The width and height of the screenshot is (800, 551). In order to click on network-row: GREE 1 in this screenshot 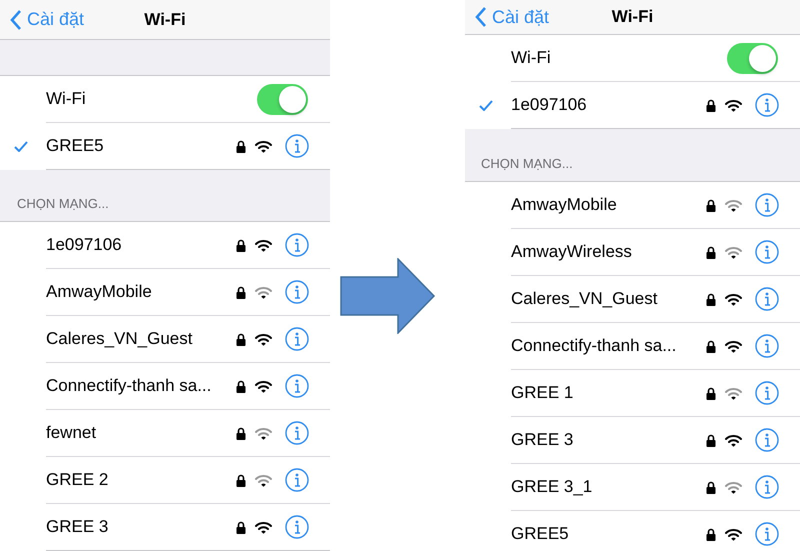, I will do `click(632, 393)`.